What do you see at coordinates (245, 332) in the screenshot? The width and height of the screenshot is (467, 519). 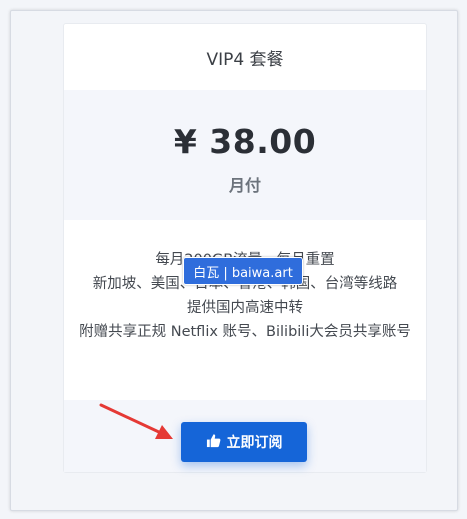 I see `feature-item: 附赠共享正规 Netflix 账号、Bilibili大会员共享账号` at bounding box center [245, 332].